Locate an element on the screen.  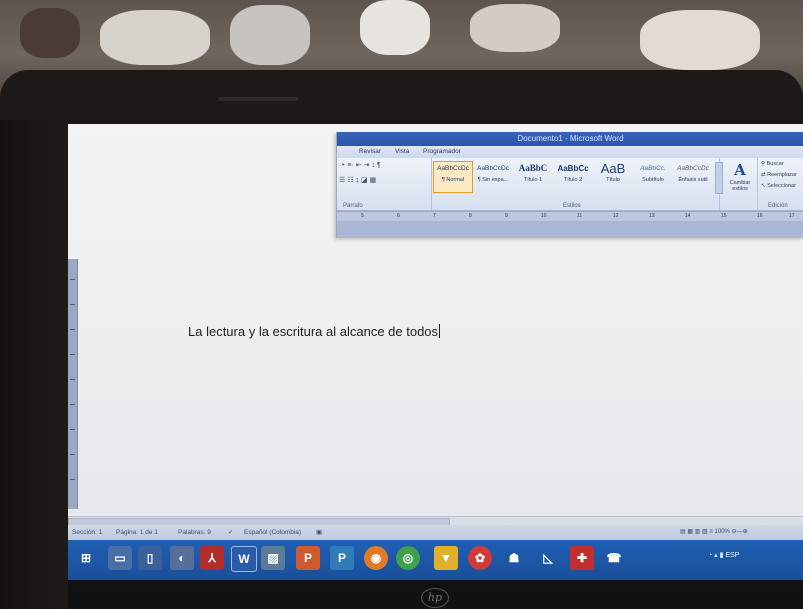
ruler-number: 10 is located at coordinates (544, 216).